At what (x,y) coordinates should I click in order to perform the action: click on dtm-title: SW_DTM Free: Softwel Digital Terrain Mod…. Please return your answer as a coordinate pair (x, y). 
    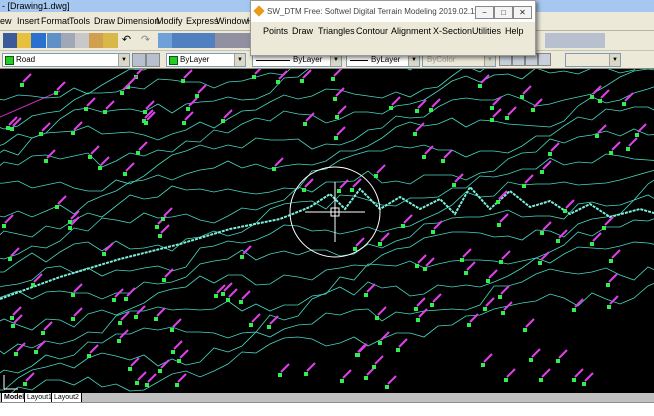
    Looking at the image, I should click on (373, 11).